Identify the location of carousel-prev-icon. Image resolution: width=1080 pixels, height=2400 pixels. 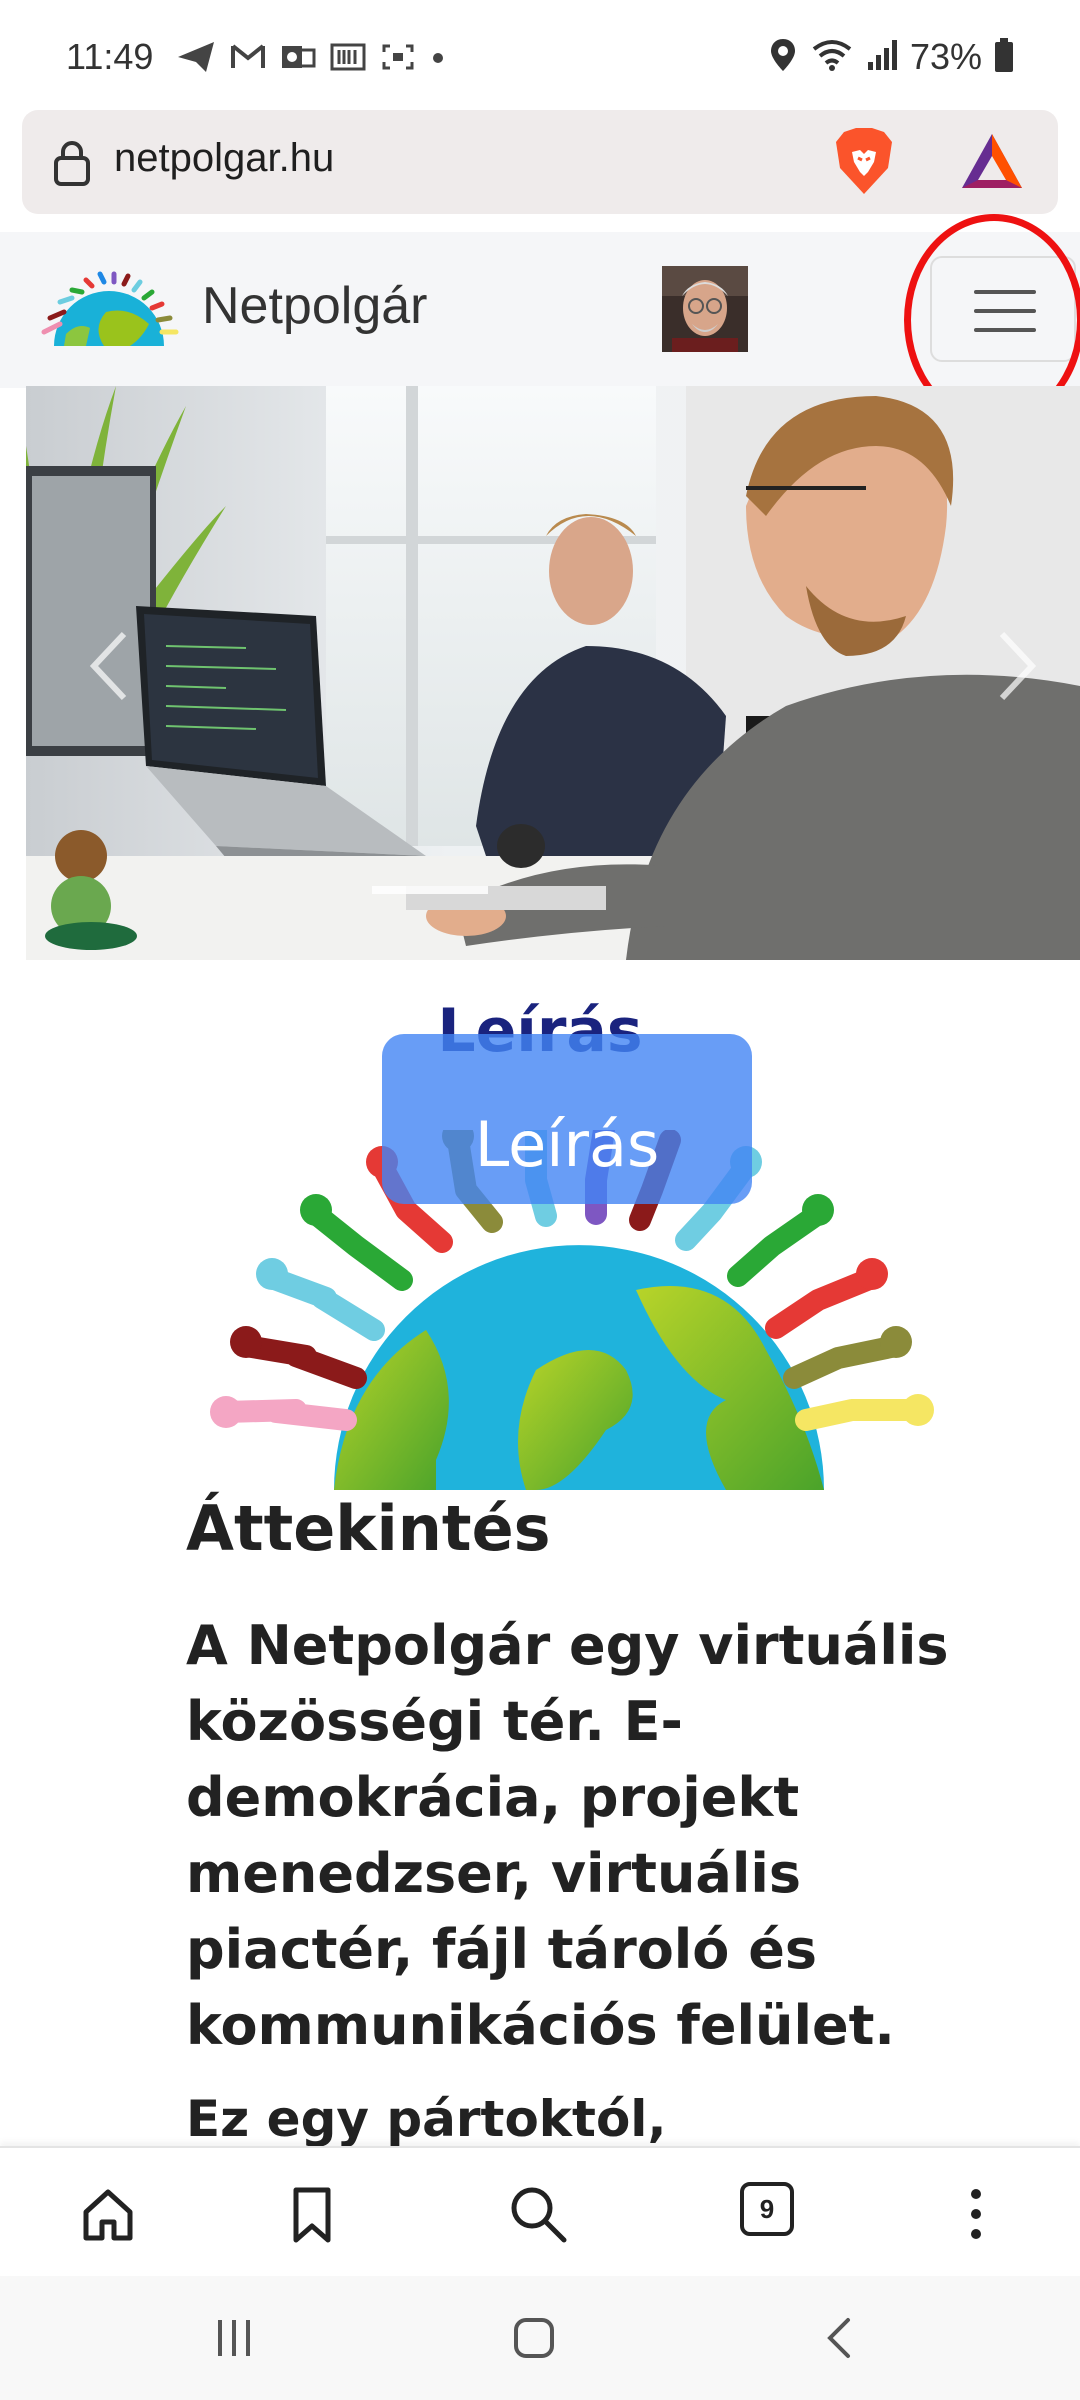
(110, 666).